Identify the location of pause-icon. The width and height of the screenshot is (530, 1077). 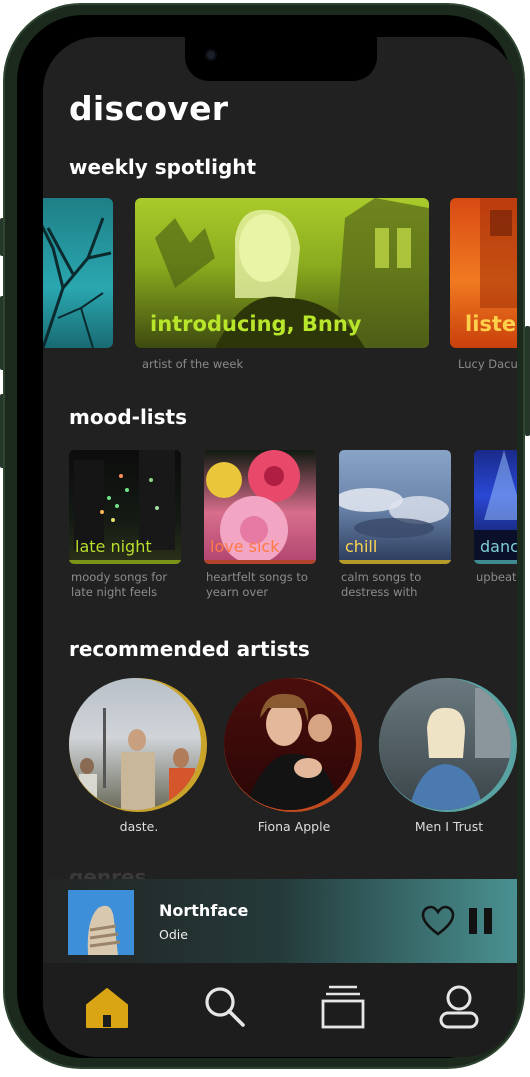
(481, 921).